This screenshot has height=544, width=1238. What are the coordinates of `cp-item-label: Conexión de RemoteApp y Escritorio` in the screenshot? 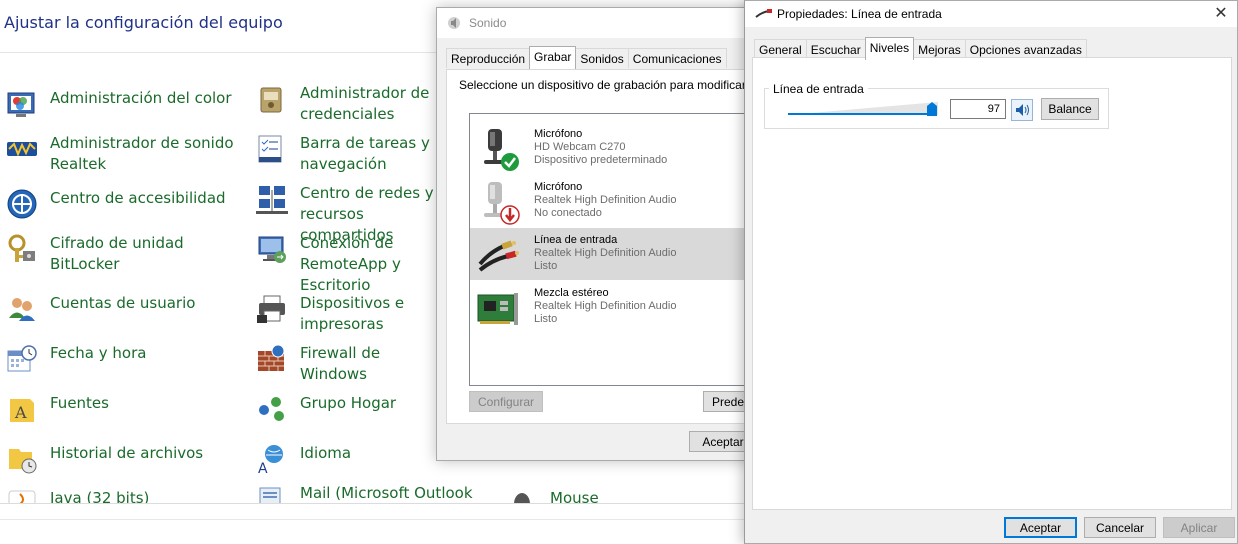 It's located at (350, 264).